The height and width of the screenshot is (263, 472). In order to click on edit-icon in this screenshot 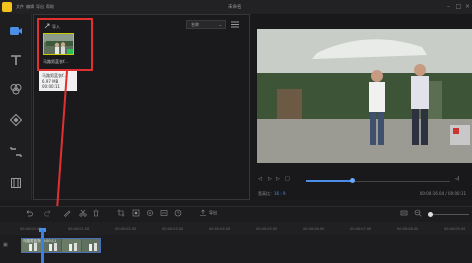, I will do `click(67, 213)`.